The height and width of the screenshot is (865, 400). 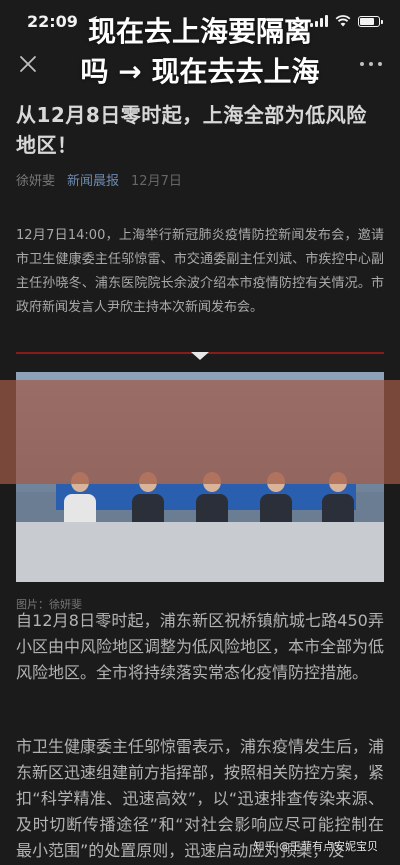 I want to click on overlay-banner-text: 现在去上海要隔离 吗 → 现在去去上海, so click(x=200, y=52).